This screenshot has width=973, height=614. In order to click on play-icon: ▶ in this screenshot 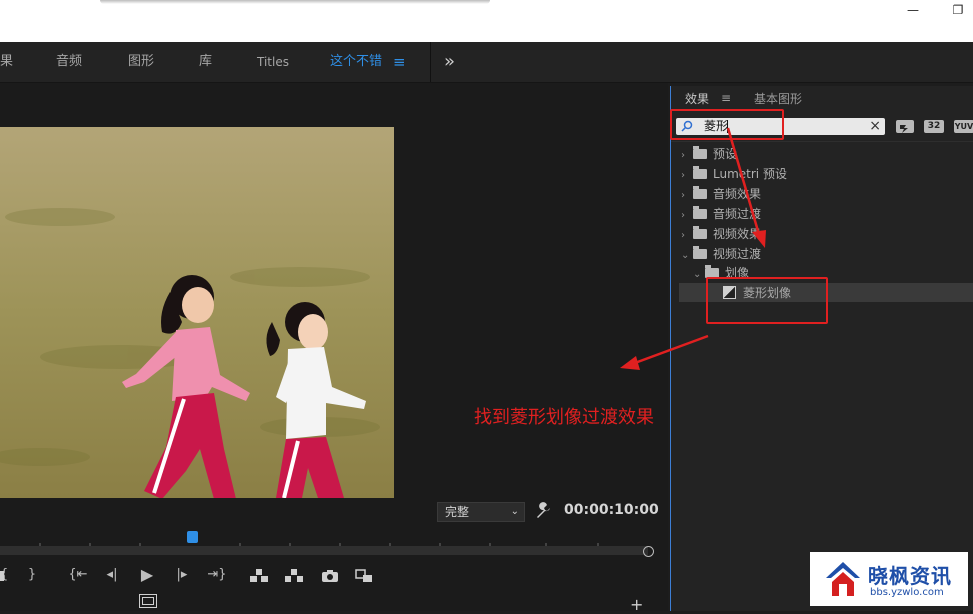, I will do `click(147, 574)`.